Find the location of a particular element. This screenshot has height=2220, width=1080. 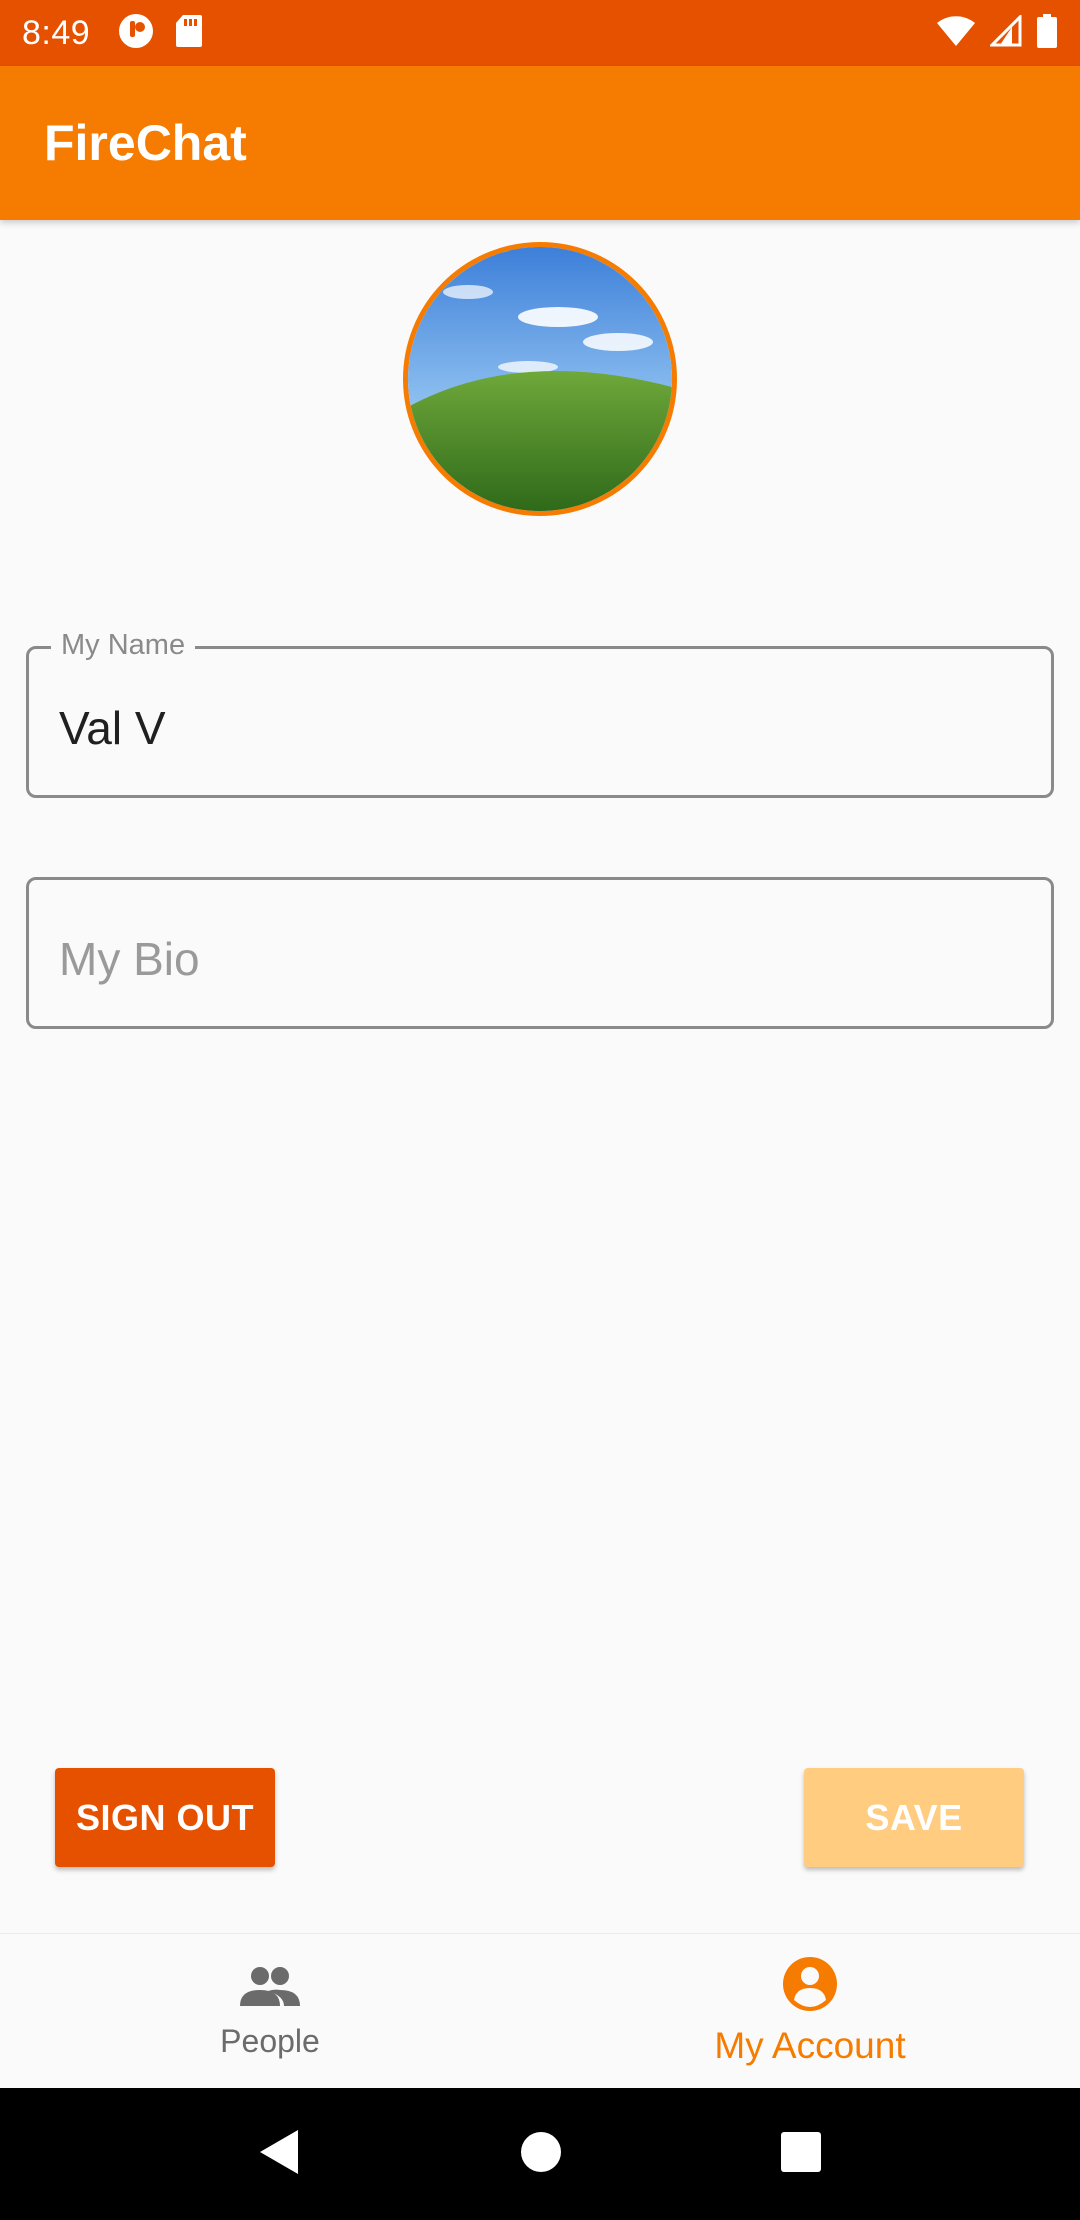

bio-input: My Bio is located at coordinates (129, 959).